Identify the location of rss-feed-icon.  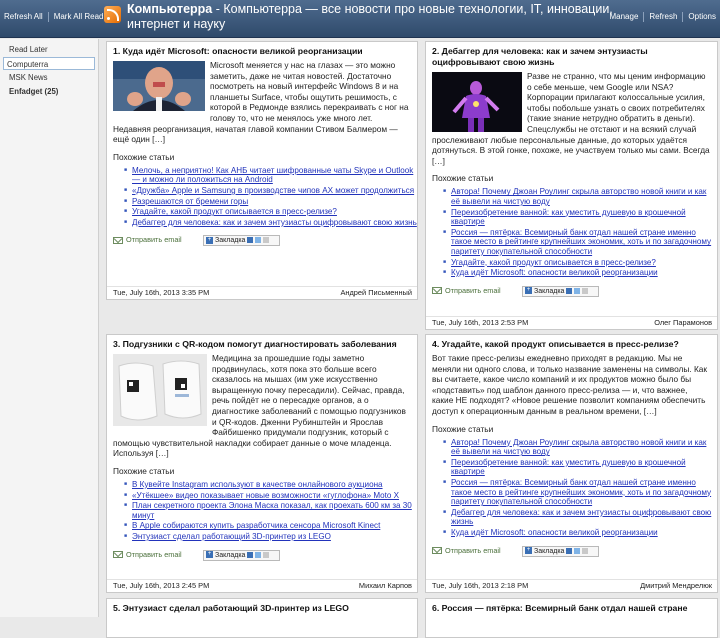
(112, 14).